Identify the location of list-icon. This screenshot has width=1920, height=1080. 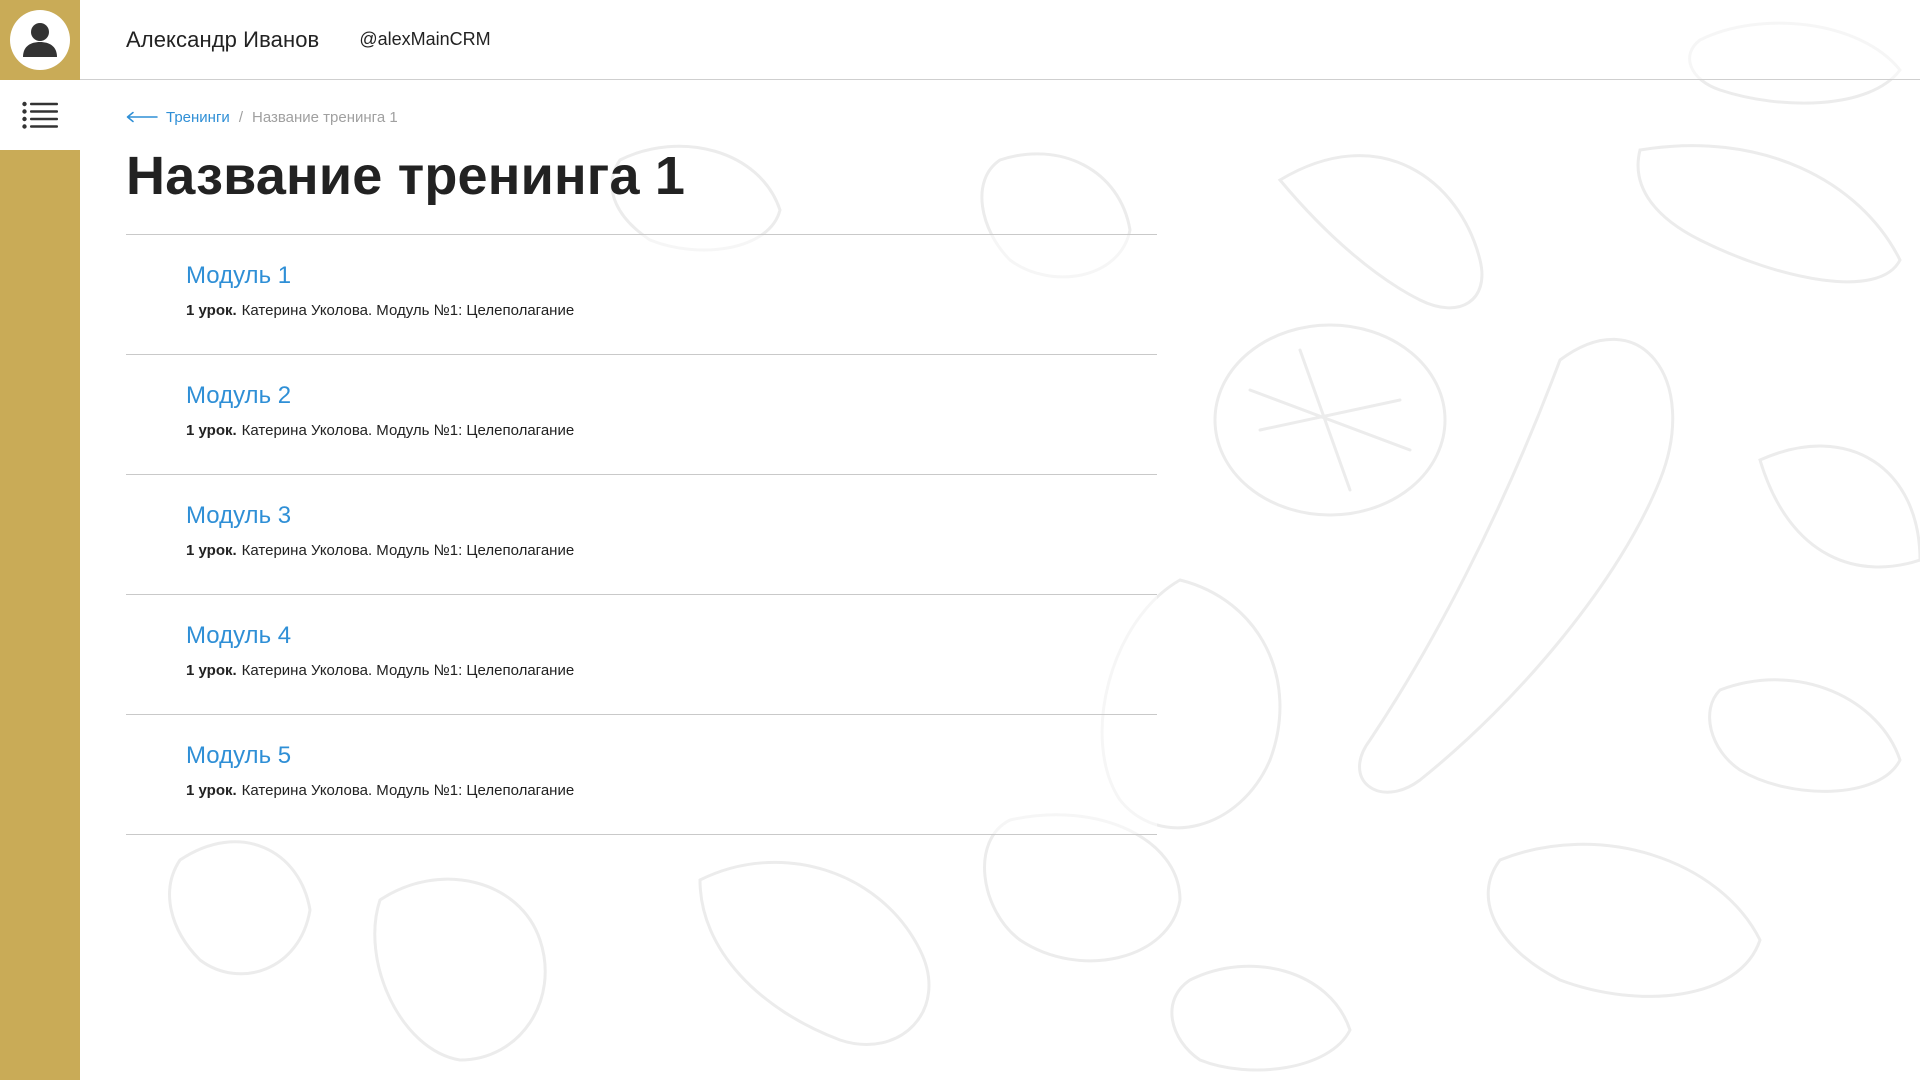
(40, 115).